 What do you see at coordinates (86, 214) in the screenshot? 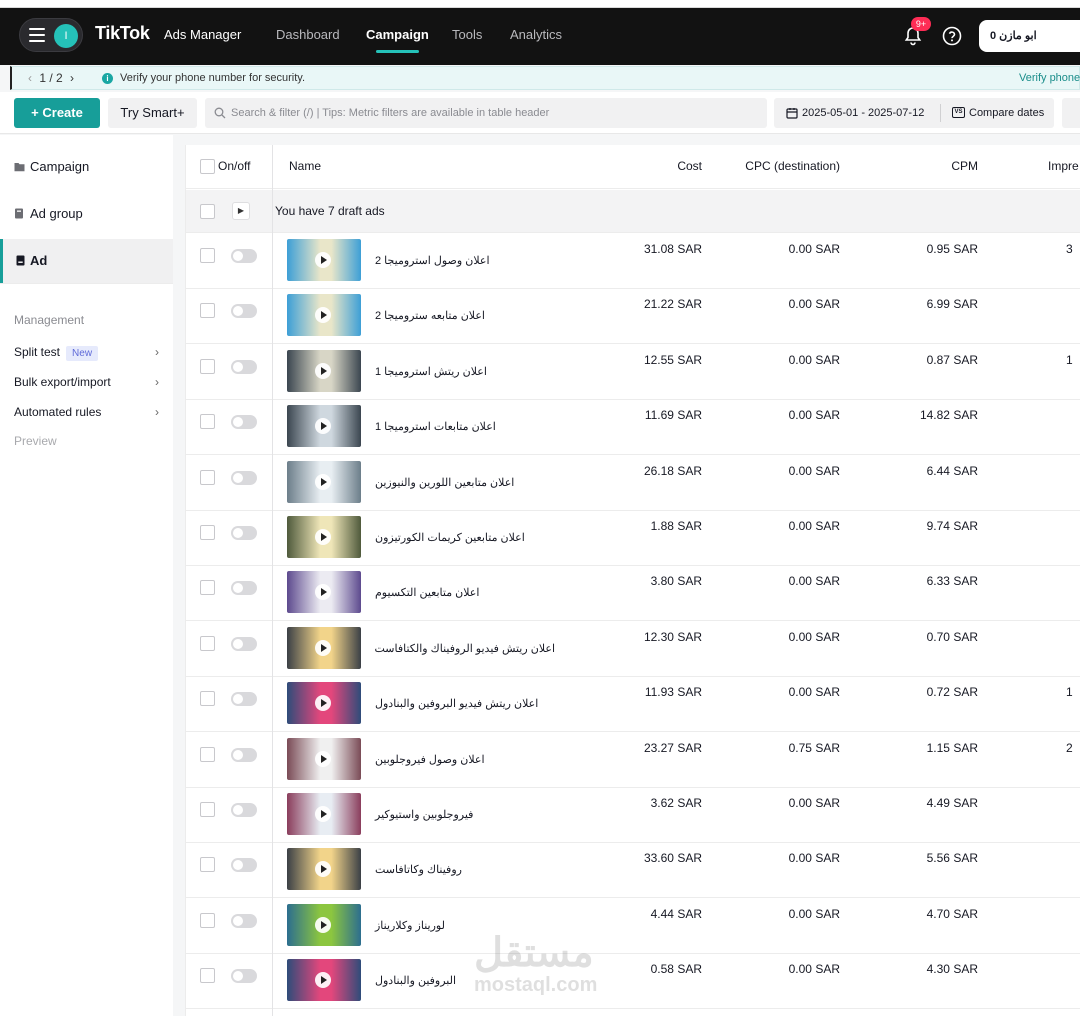
I see `sidebar-item-ad-group: Ad group` at bounding box center [86, 214].